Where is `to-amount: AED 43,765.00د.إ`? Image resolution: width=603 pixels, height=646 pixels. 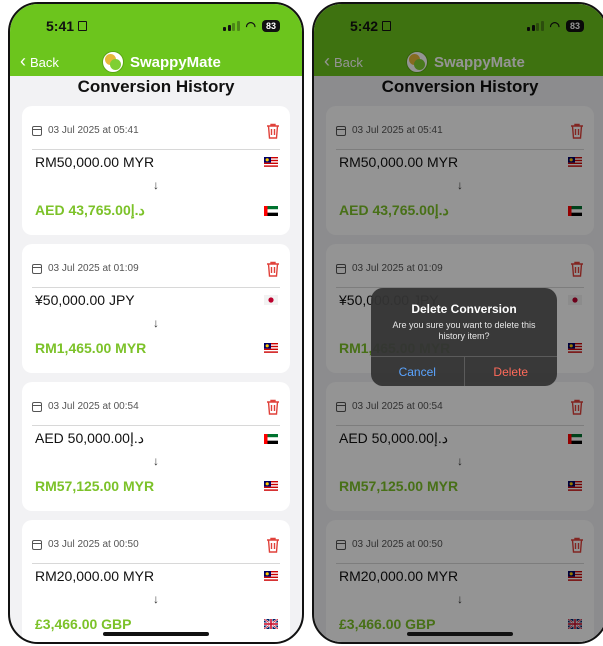
to-amount: AED 43,765.00د.إ is located at coordinates (90, 210).